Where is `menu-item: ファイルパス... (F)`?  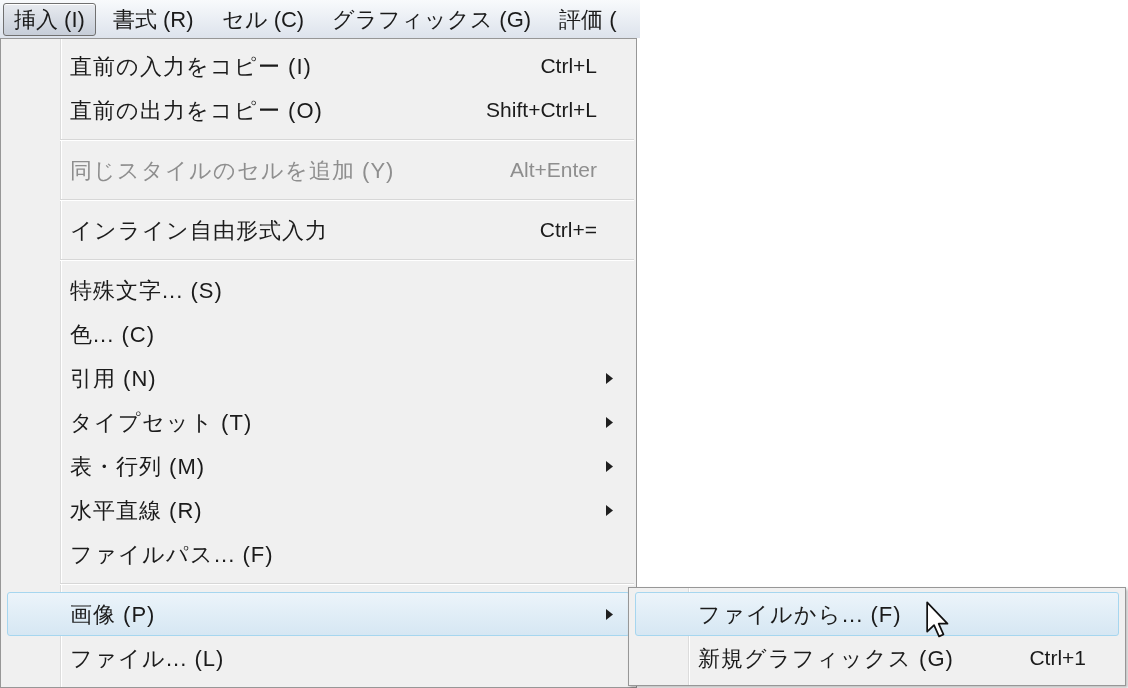 menu-item: ファイルパス... (F) is located at coordinates (318, 554).